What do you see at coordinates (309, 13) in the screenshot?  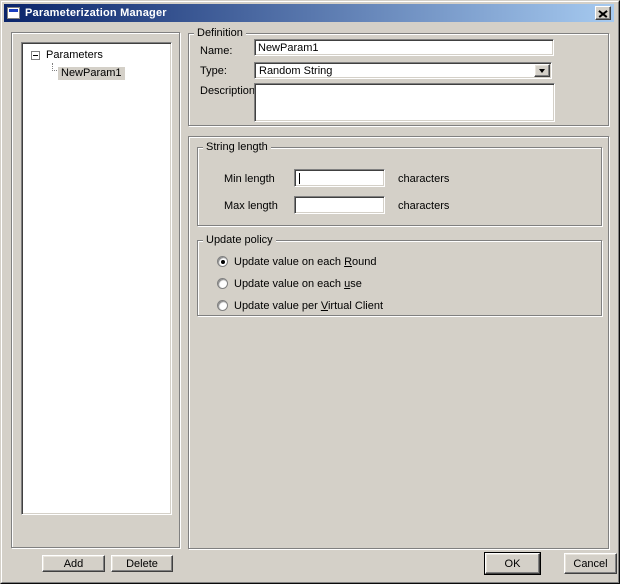 I see `title-bar: Parameterization Manager` at bounding box center [309, 13].